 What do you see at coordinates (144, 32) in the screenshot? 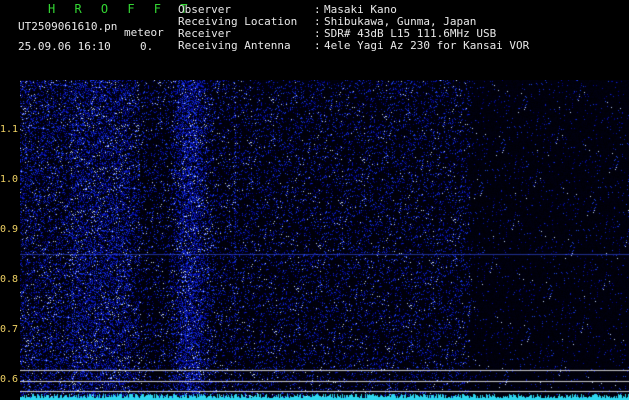
I see `event-tag: meteor` at bounding box center [144, 32].